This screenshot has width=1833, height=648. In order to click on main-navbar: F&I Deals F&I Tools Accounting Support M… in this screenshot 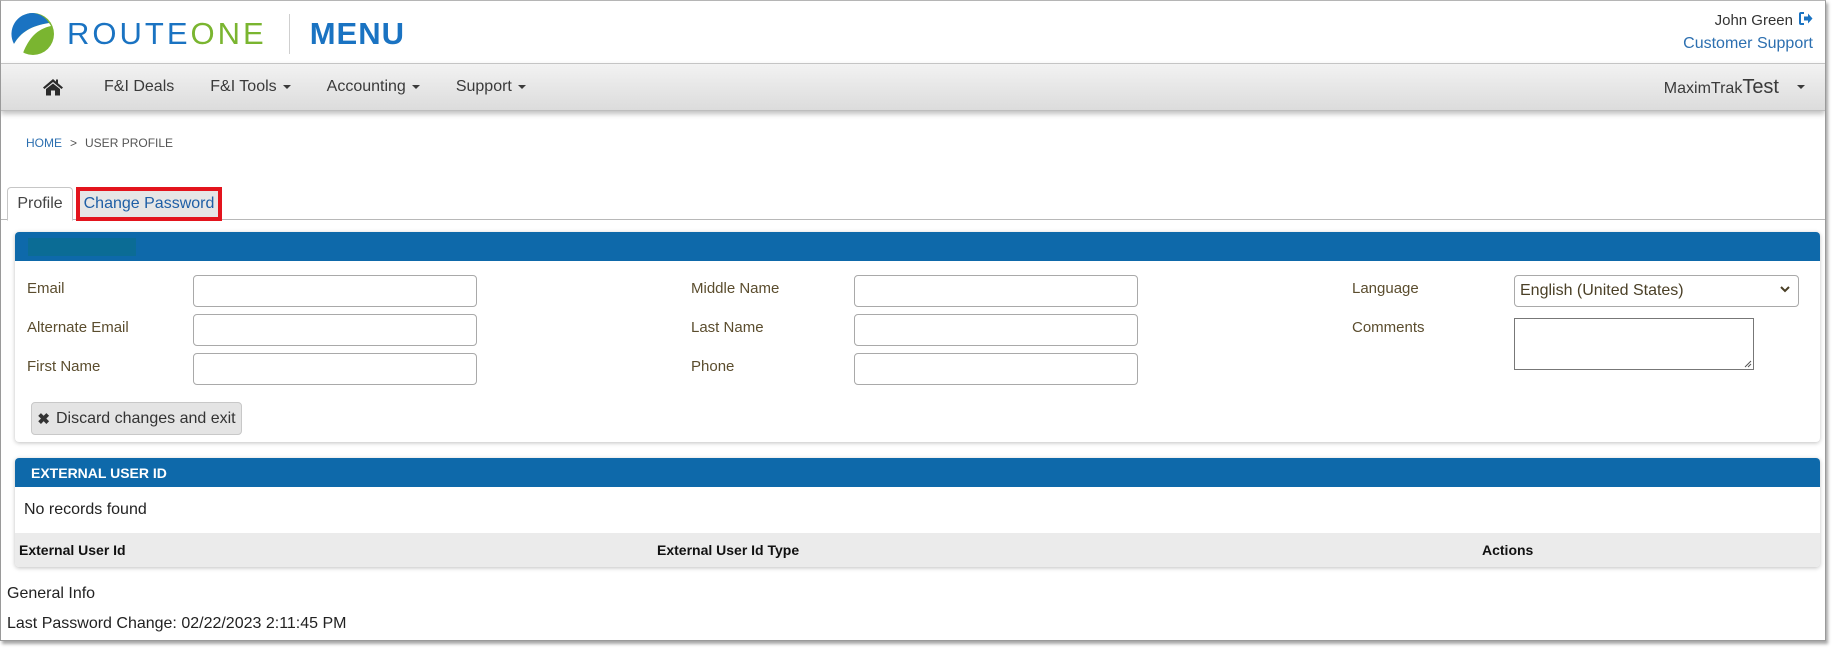, I will do `click(913, 87)`.